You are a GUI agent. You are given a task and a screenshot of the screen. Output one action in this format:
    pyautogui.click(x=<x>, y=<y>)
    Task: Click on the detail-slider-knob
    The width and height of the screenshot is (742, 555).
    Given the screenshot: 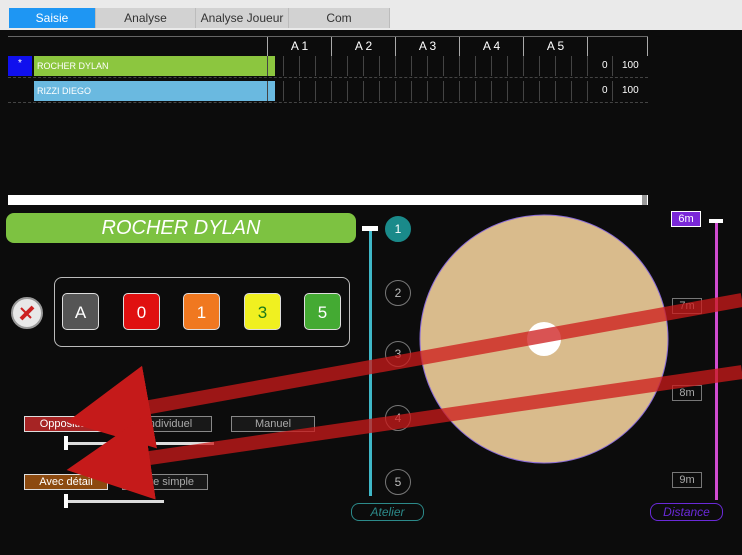 What is the action you would take?
    pyautogui.click(x=66, y=501)
    